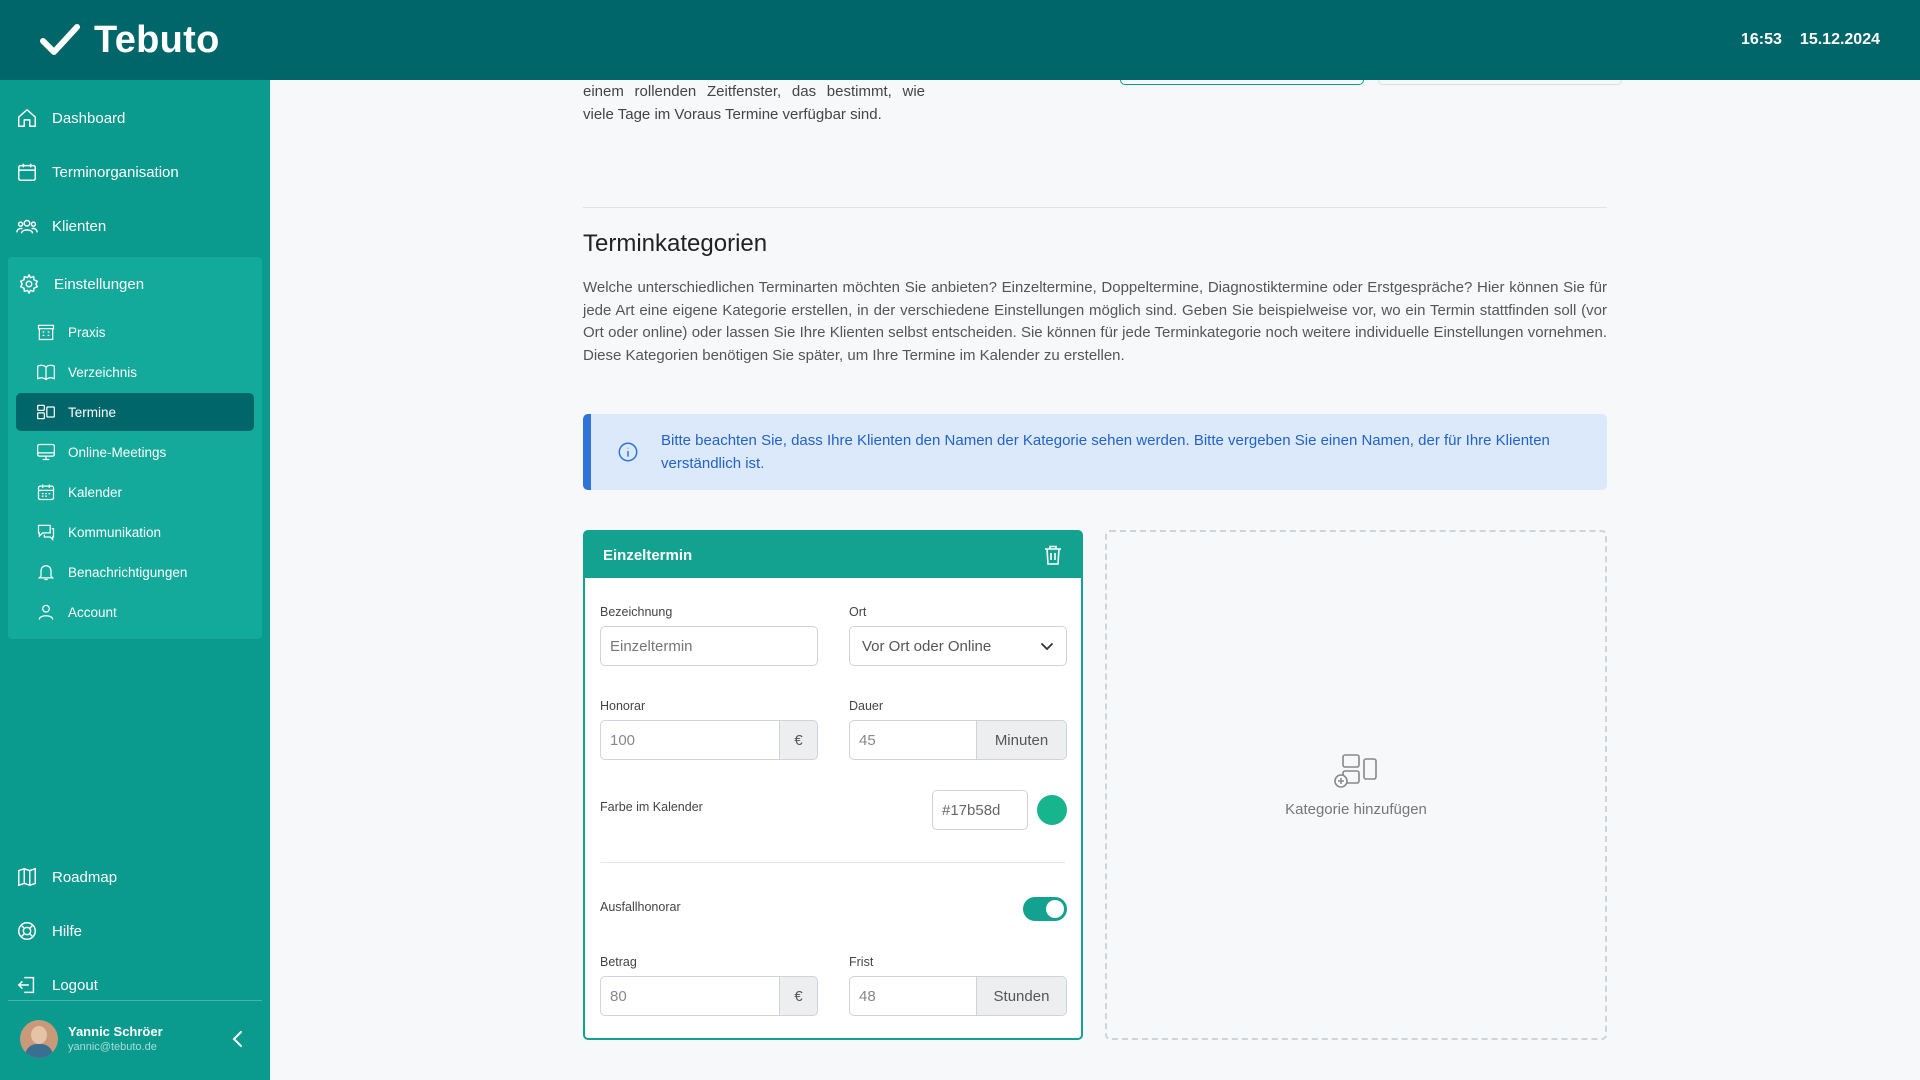  What do you see at coordinates (115, 532) in the screenshot?
I see `sidebar-item-label: Kommunikation` at bounding box center [115, 532].